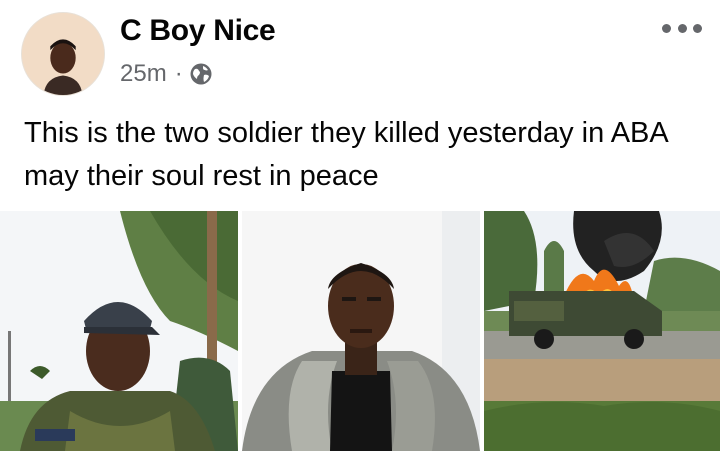 This screenshot has height=455, width=720. I want to click on post-time: 25m, so click(143, 74).